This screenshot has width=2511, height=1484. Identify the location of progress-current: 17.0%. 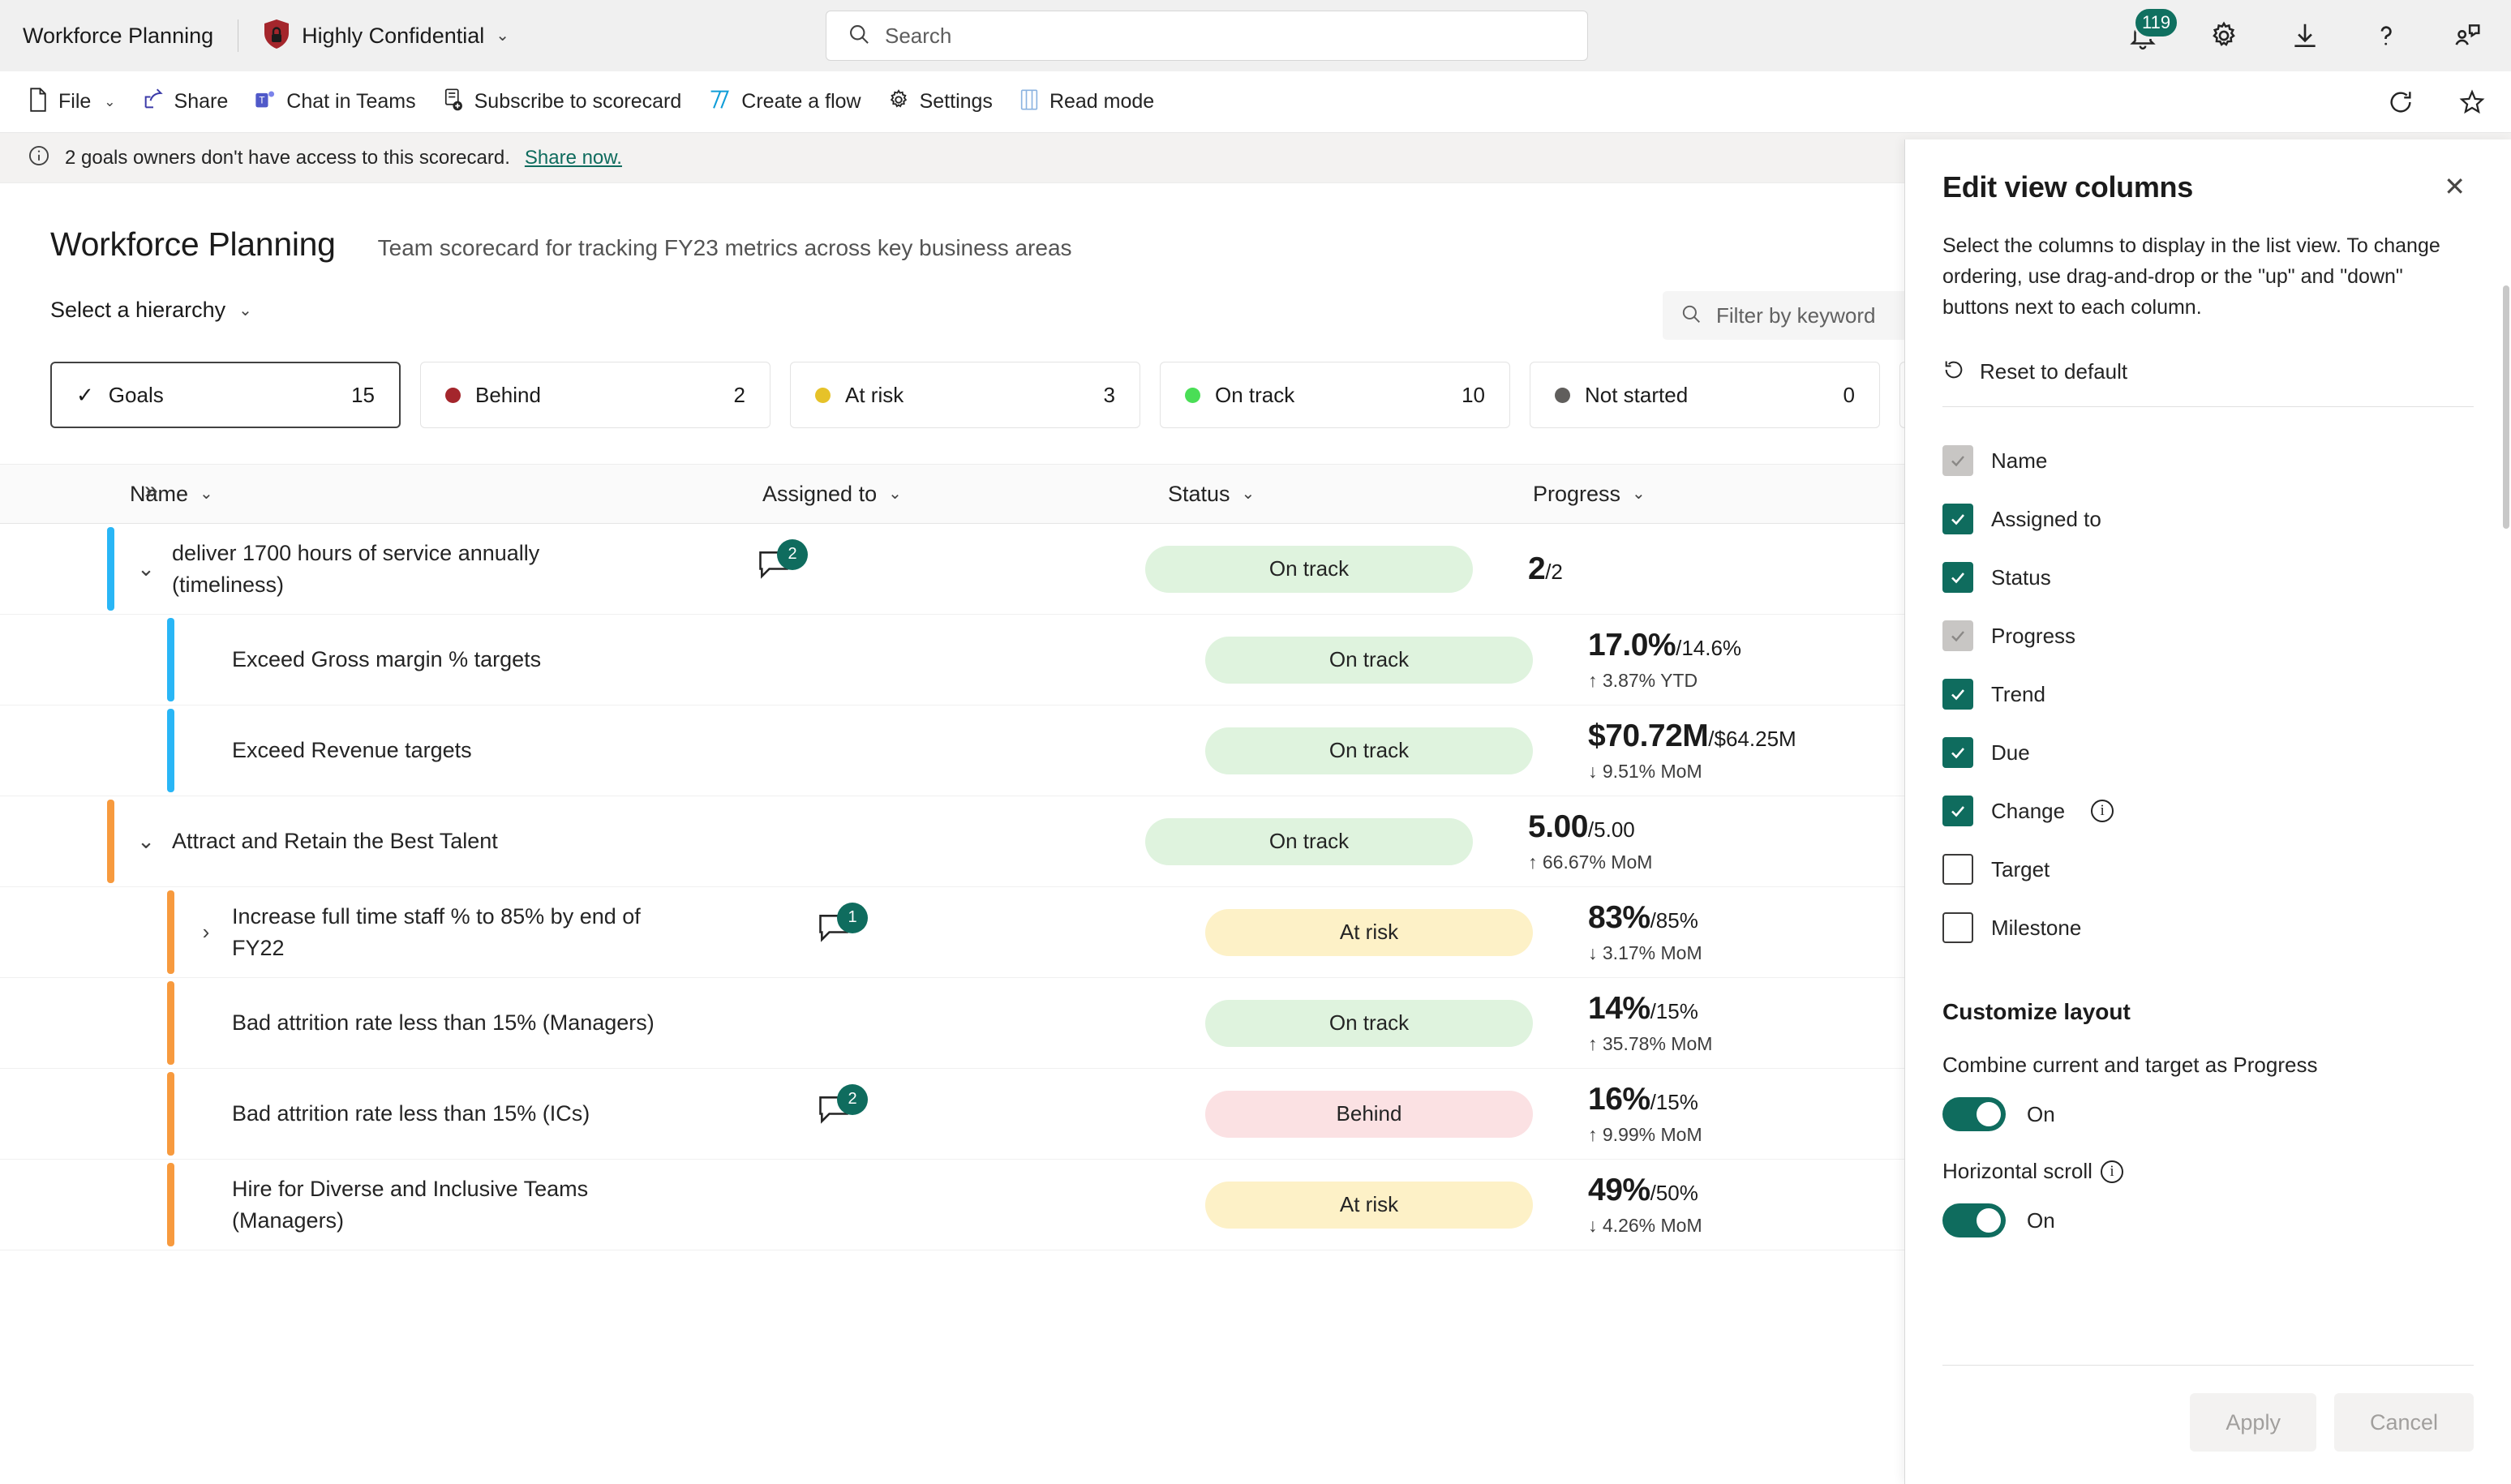
(1632, 645).